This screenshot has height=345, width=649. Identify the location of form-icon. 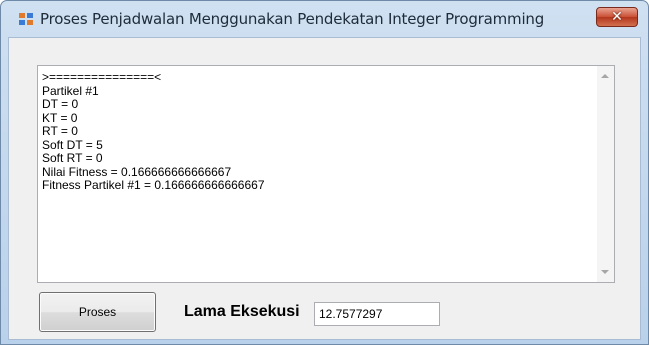
(26, 19).